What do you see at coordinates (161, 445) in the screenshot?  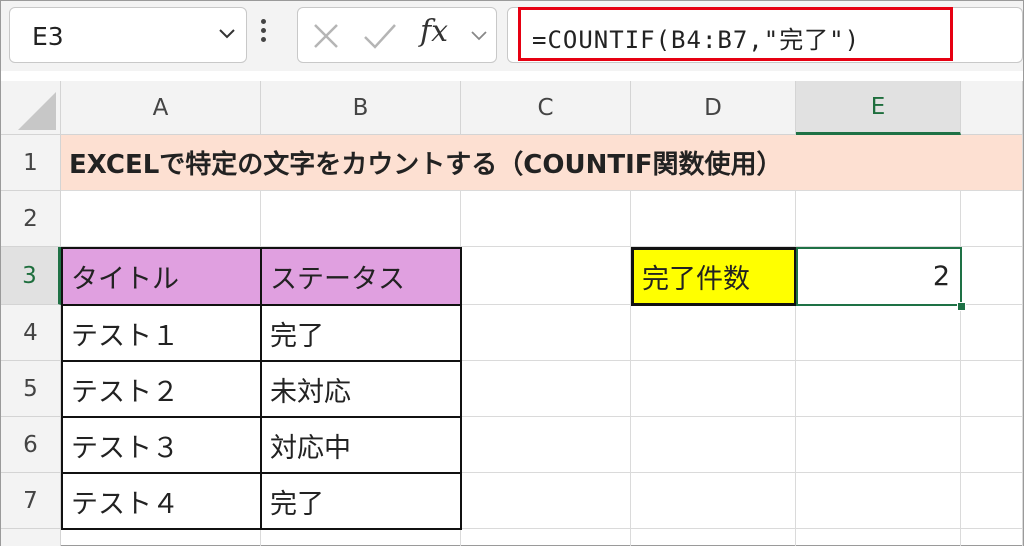 I see `table-cell-title: テスト３` at bounding box center [161, 445].